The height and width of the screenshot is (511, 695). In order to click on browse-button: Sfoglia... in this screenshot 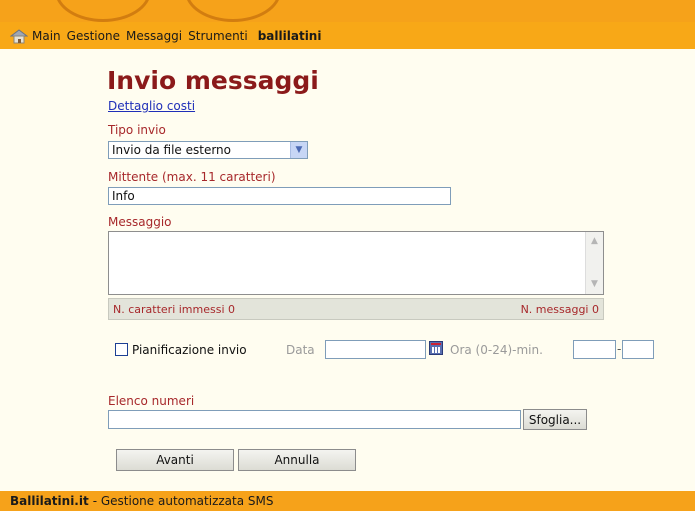, I will do `click(555, 419)`.